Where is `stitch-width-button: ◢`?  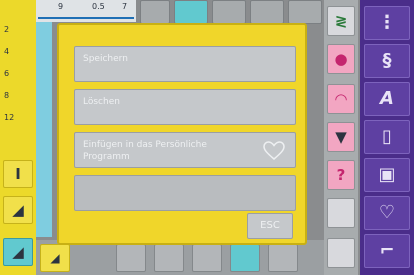
stitch-width-button: ◢ is located at coordinates (18, 210).